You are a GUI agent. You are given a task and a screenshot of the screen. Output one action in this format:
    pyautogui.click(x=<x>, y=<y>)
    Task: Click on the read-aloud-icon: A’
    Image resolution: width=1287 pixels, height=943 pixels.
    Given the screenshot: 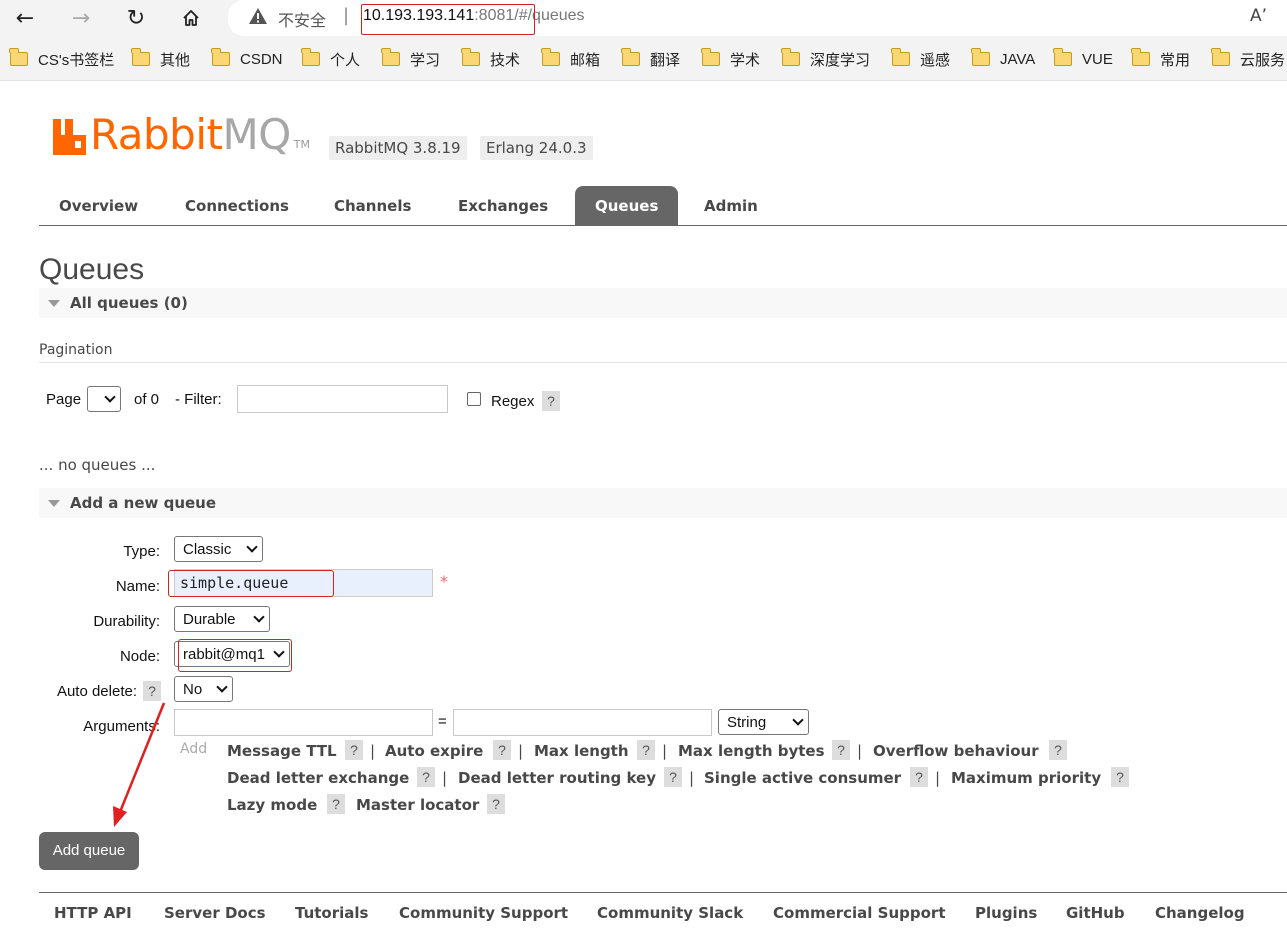 What is the action you would take?
    pyautogui.click(x=1258, y=16)
    